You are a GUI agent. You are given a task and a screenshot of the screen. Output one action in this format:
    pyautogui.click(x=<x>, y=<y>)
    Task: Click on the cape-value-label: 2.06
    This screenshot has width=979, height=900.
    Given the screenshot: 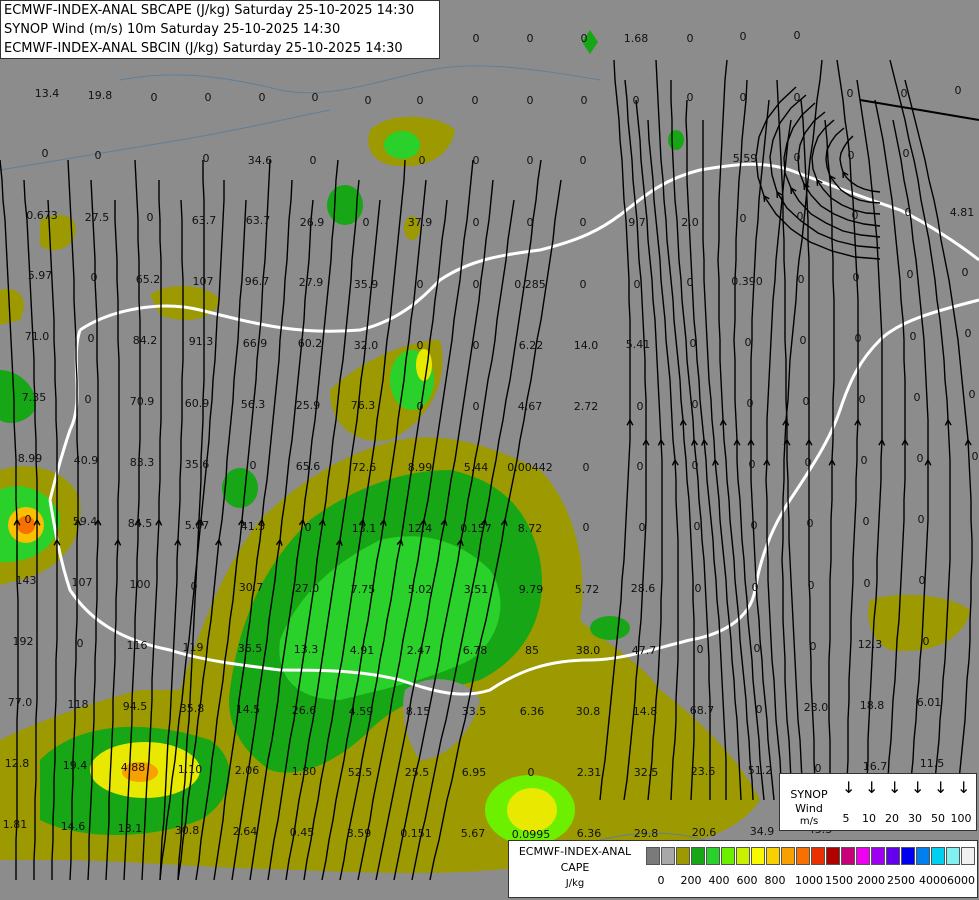 What is the action you would take?
    pyautogui.click(x=247, y=770)
    